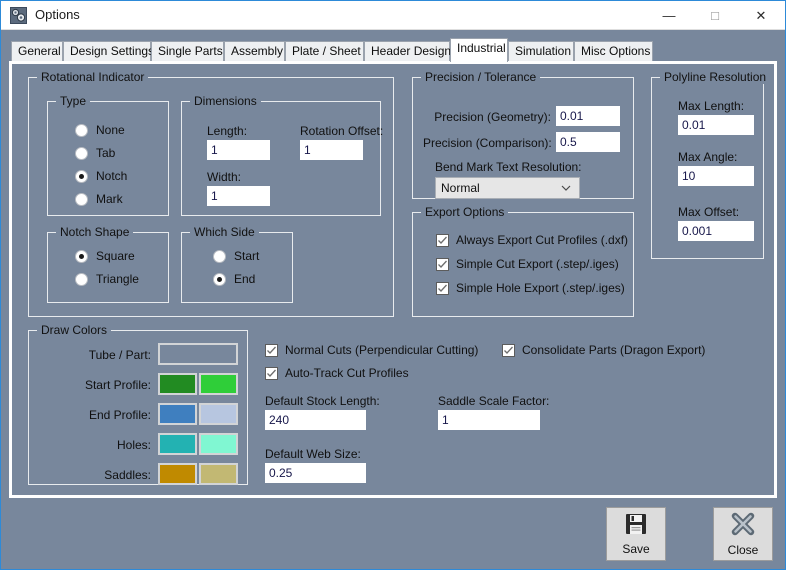 The image size is (786, 570). I want to click on group-notch-shape: Notch Shape Square Triangle, so click(108, 264).